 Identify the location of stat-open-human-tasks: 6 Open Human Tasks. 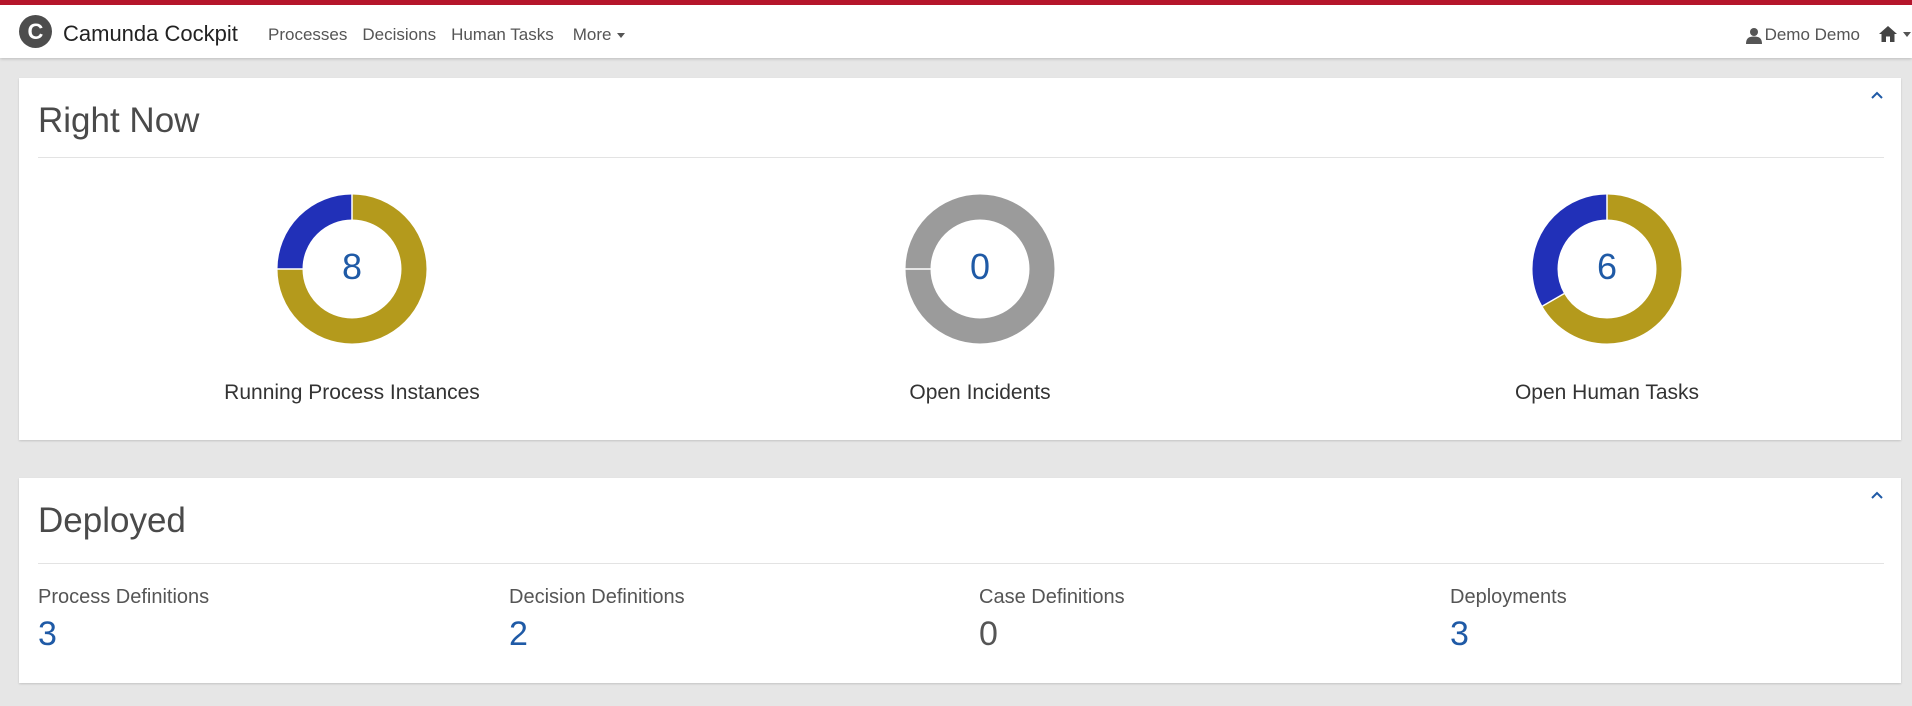
(1607, 299).